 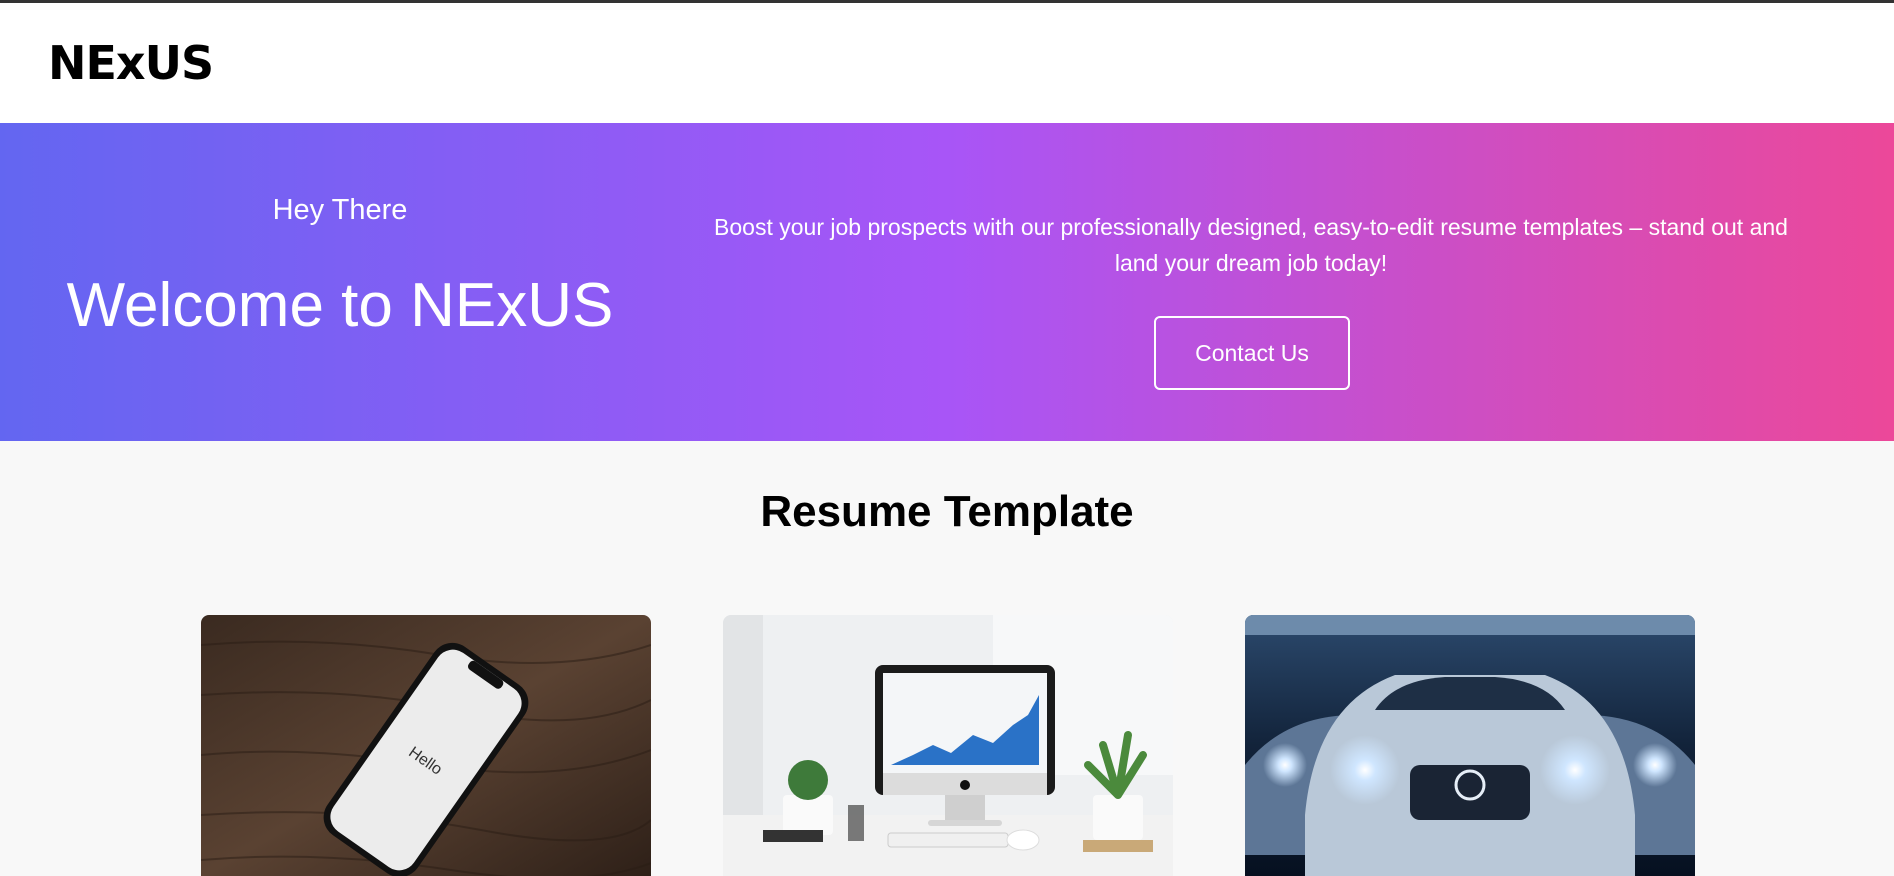 What do you see at coordinates (131, 63) in the screenshot?
I see `site-logo: NExUS` at bounding box center [131, 63].